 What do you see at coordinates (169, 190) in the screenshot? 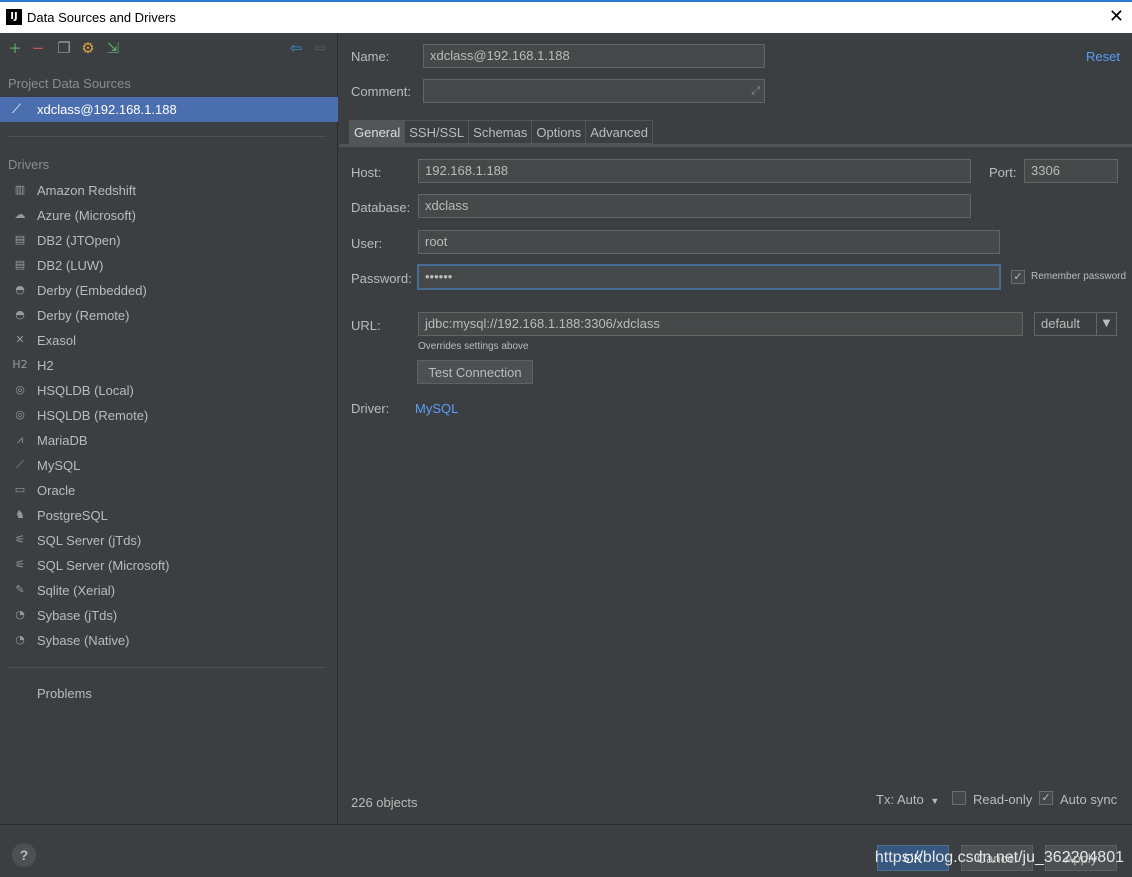
I see `driver-item: ▥ Amazon Redshift` at bounding box center [169, 190].